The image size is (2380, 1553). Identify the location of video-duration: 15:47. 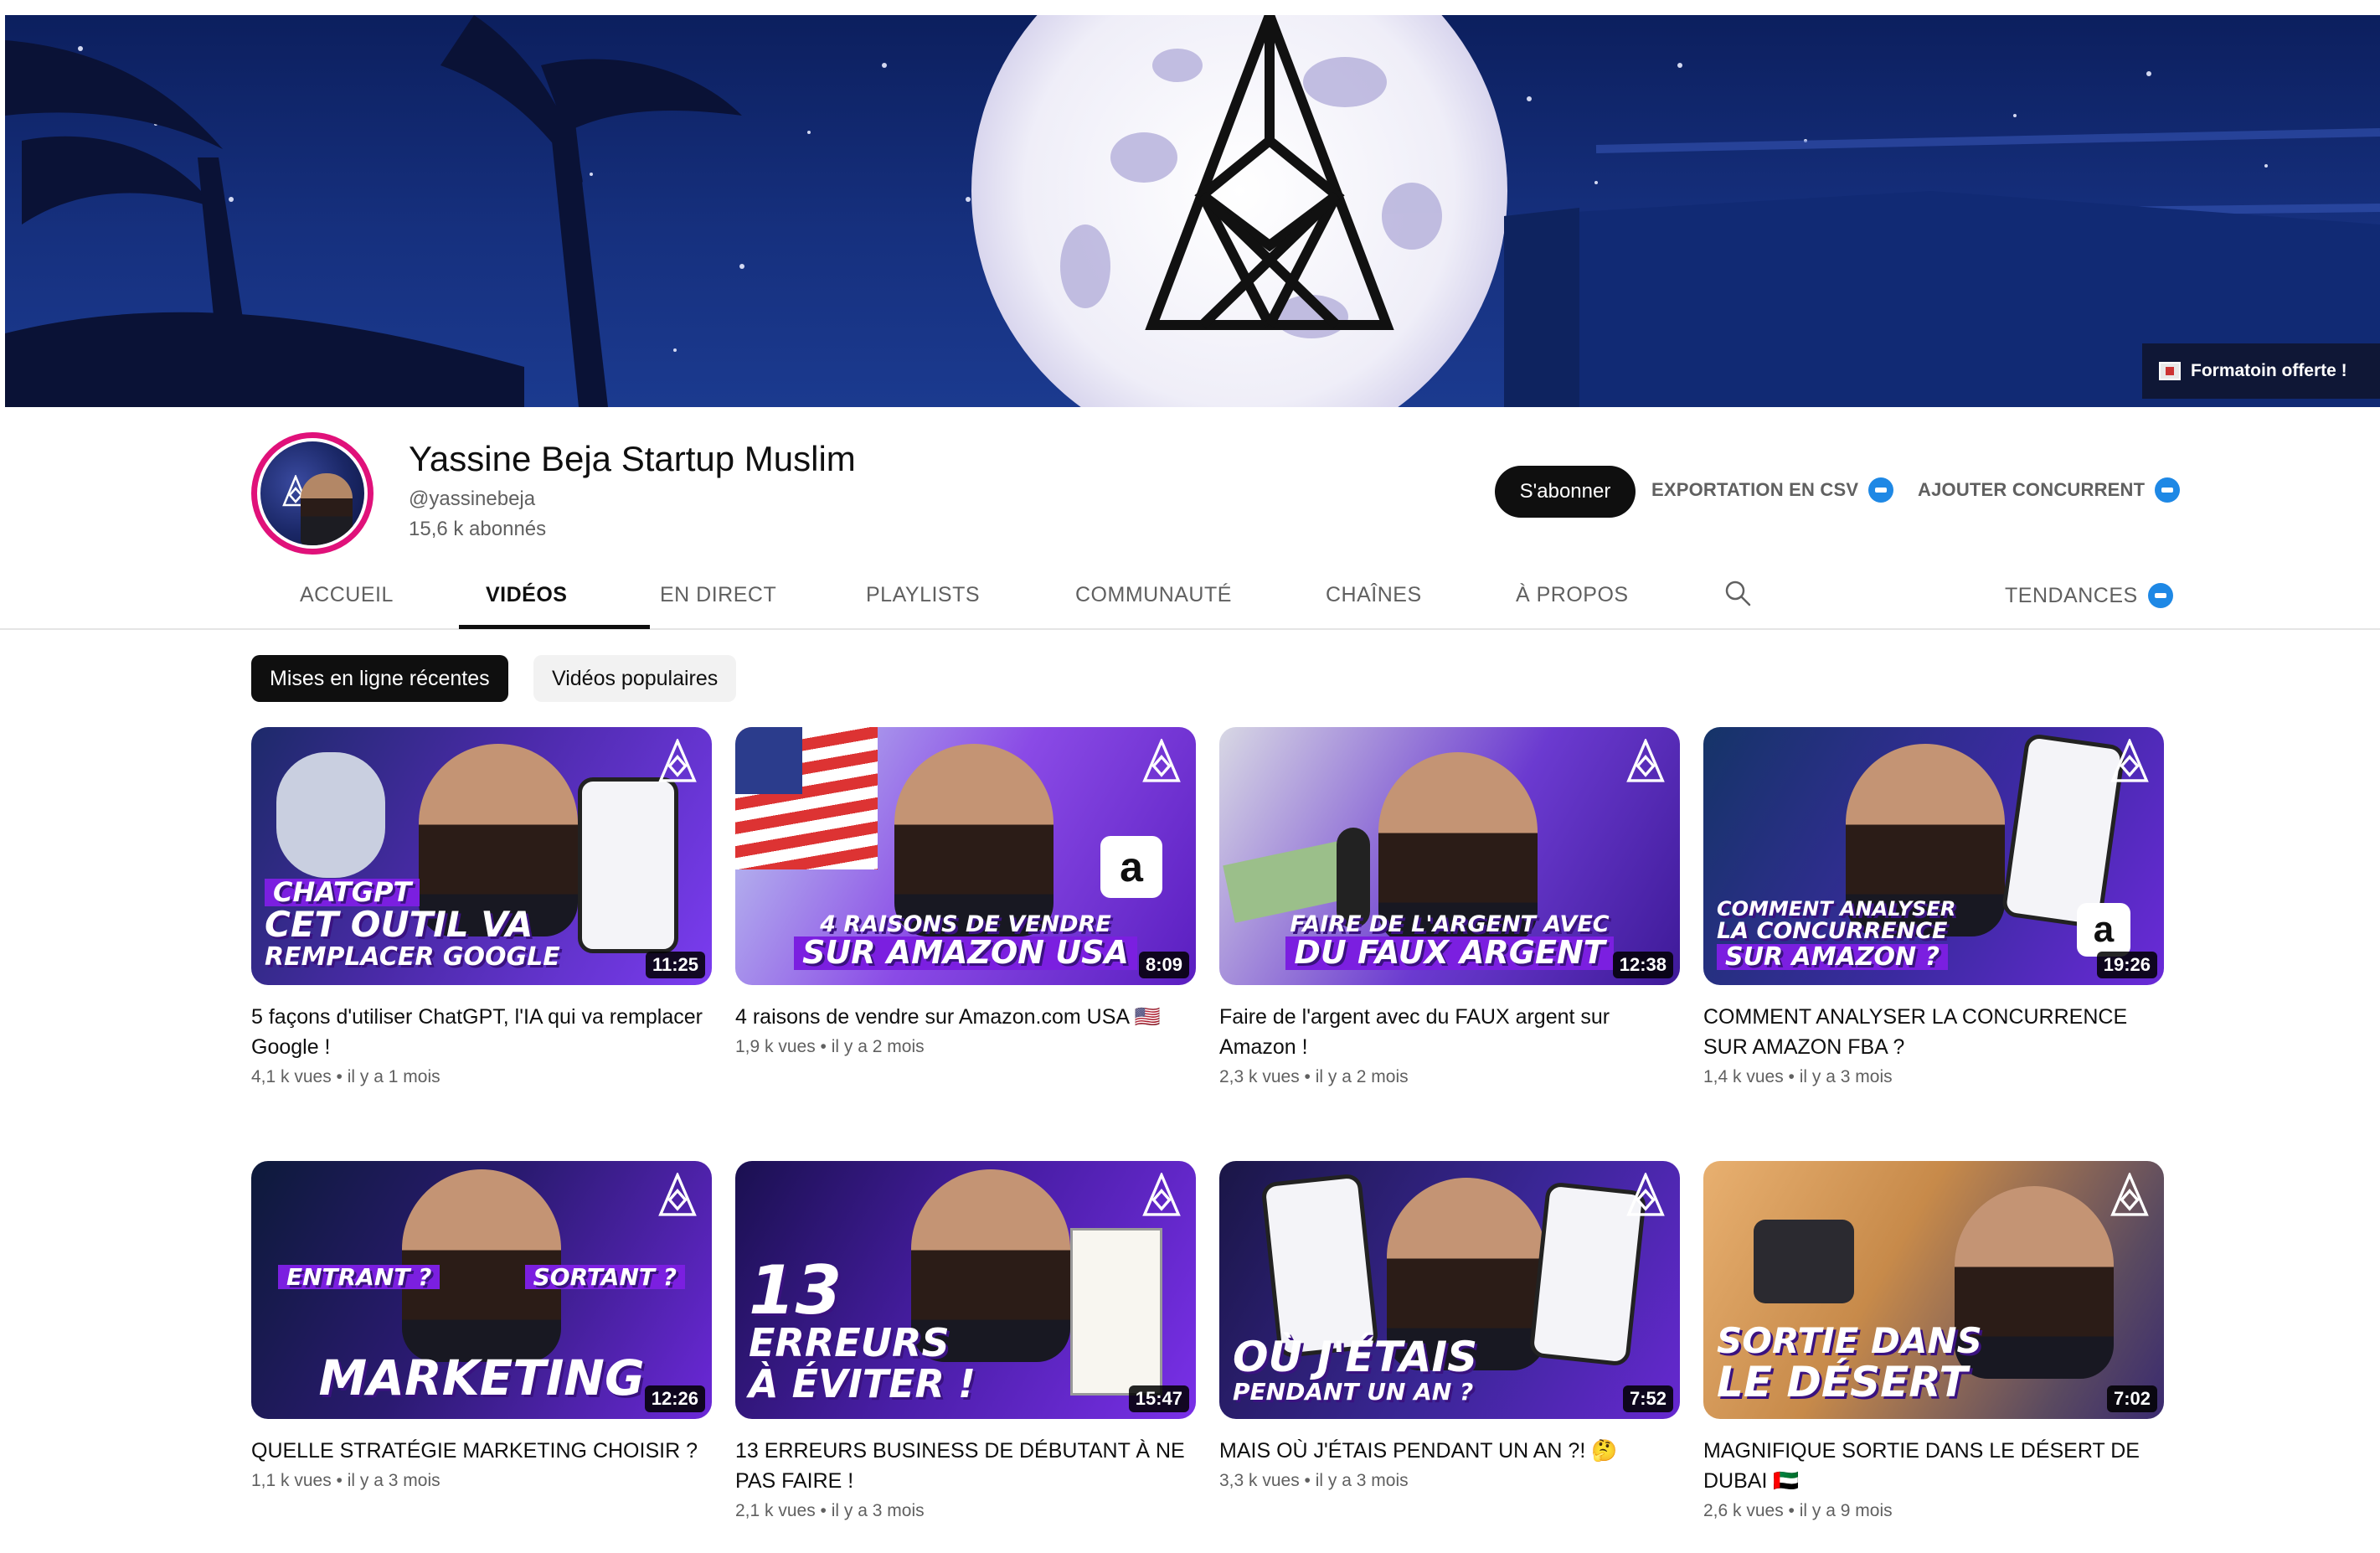
(1158, 1398).